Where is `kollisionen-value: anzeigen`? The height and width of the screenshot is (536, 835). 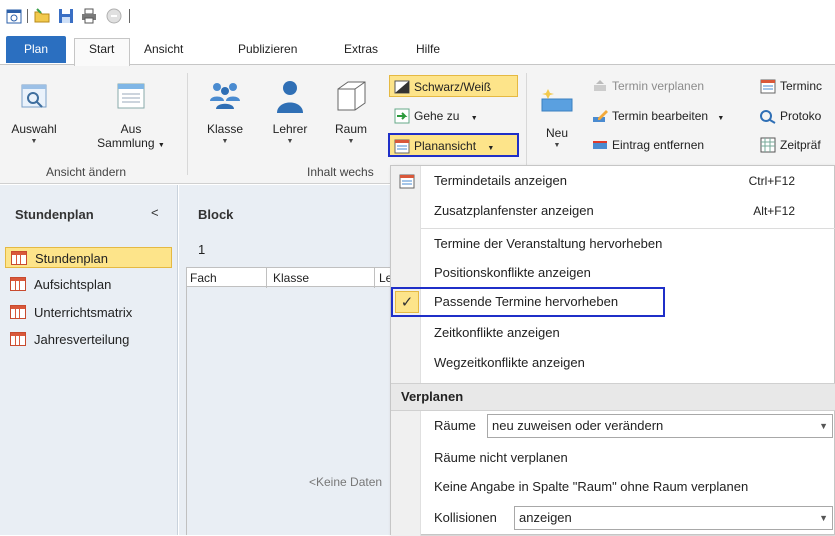
kollisionen-value: anzeigen is located at coordinates (545, 517).